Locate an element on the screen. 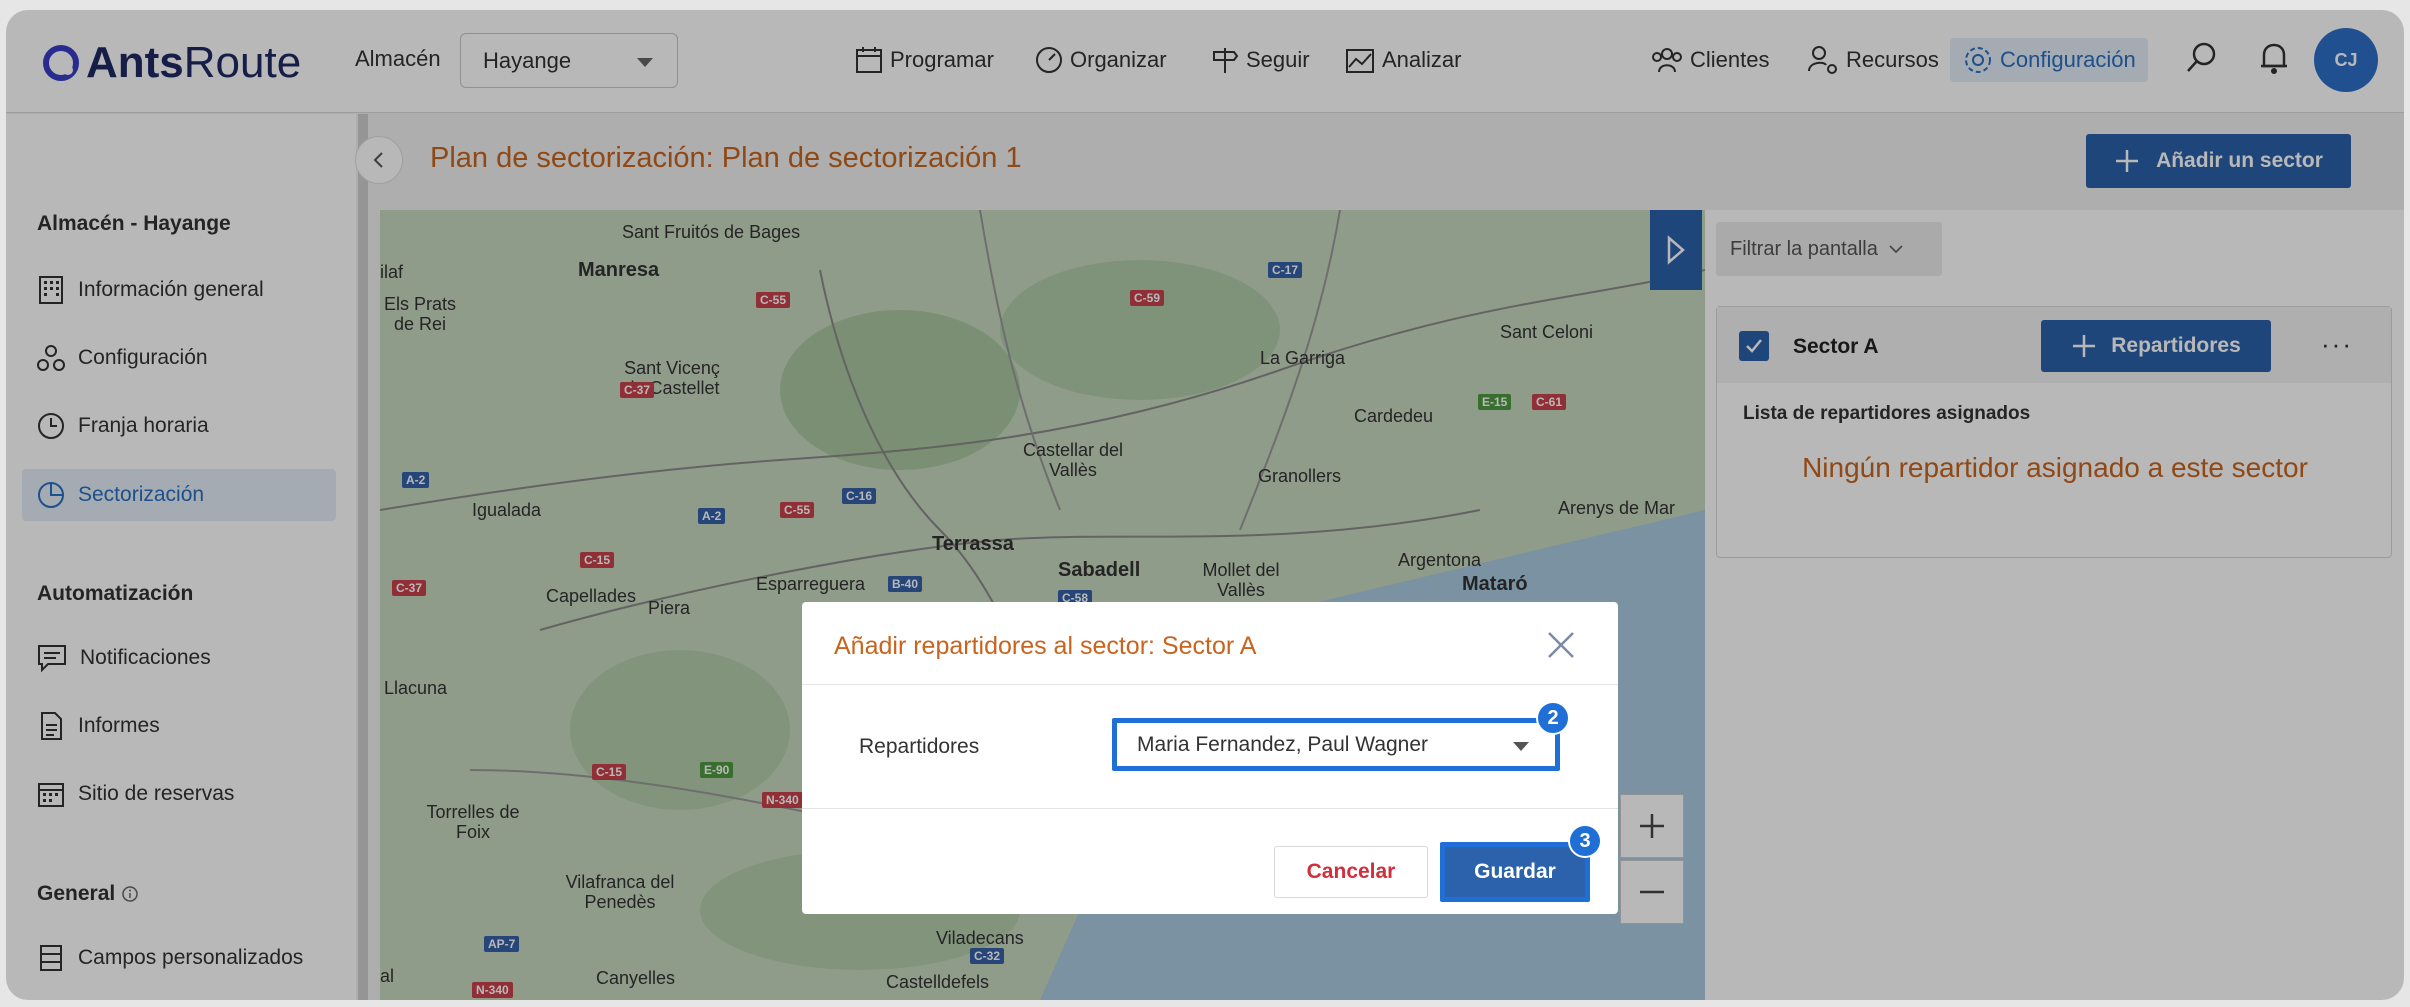 This screenshot has width=2410, height=1007. modal-title: Añadir repartidores al sector: Sector A is located at coordinates (1045, 646).